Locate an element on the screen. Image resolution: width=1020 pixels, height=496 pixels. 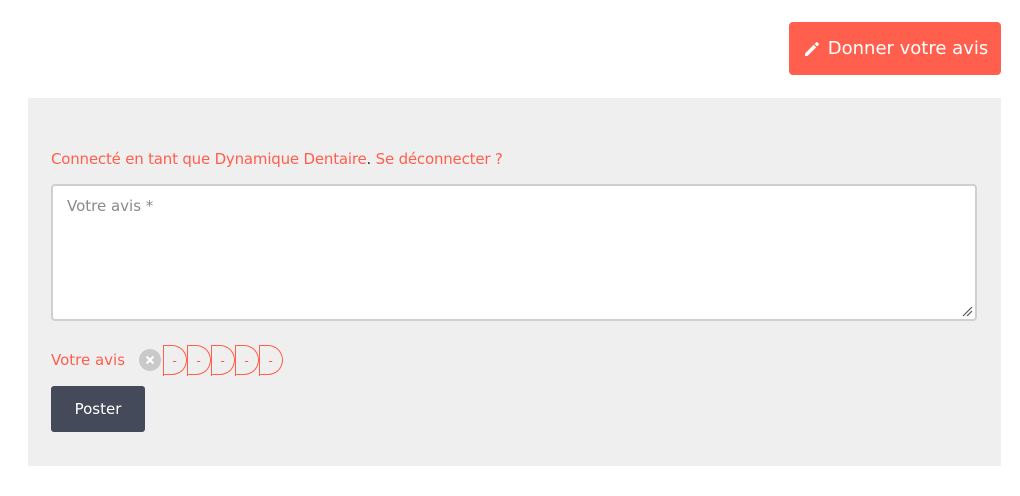
give-review-button: Donner votre avis is located at coordinates (895, 48).